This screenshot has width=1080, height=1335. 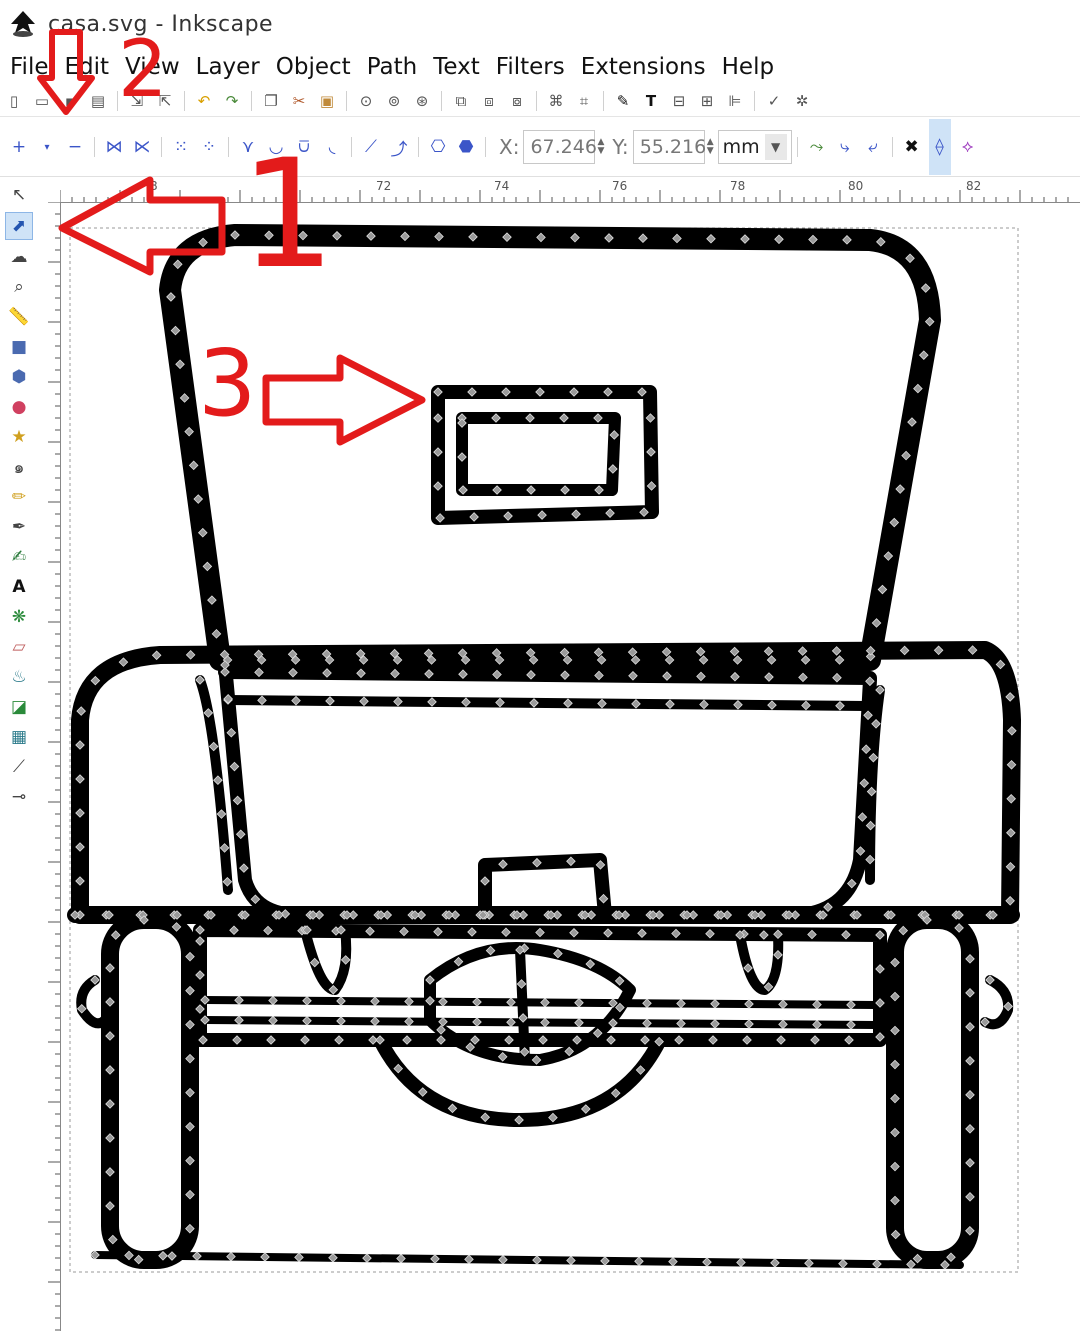 I want to click on eraser-icon: ▱, so click(x=19, y=647).